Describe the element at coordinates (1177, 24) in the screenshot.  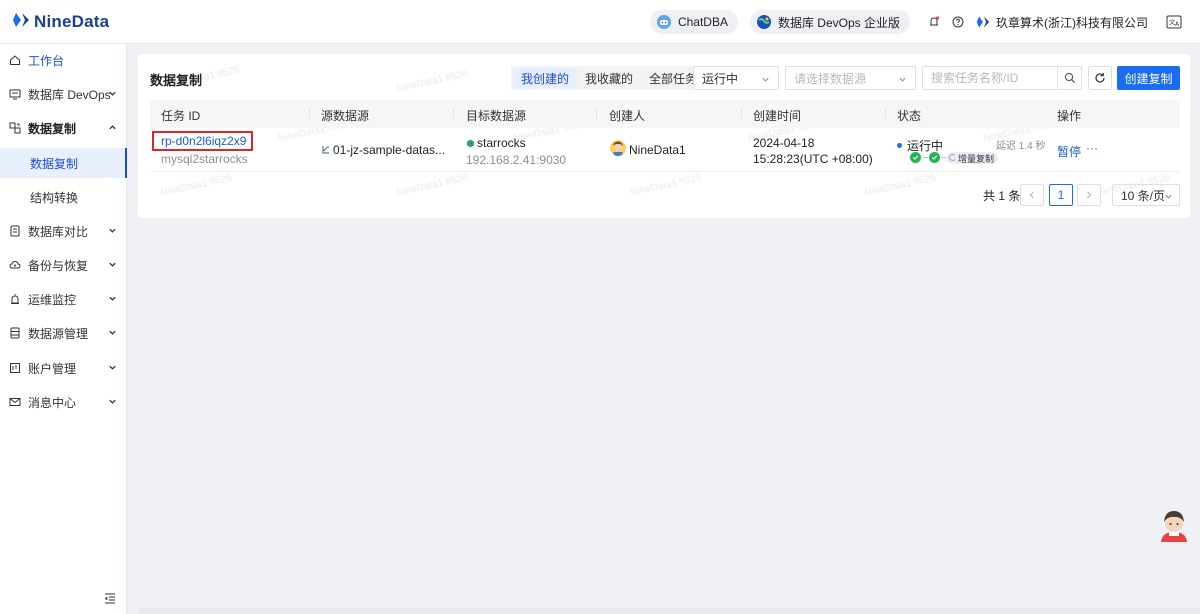
I see `svg-text: A` at that location.